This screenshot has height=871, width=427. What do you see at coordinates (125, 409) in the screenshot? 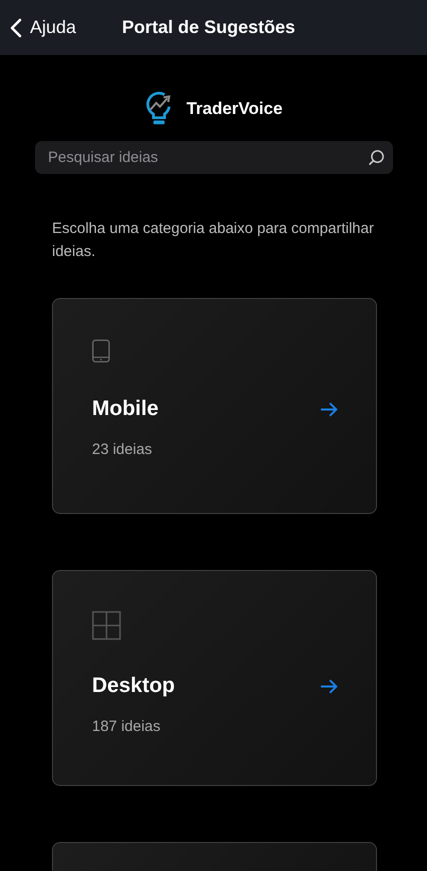
I see `category-title: Mobile` at bounding box center [125, 409].